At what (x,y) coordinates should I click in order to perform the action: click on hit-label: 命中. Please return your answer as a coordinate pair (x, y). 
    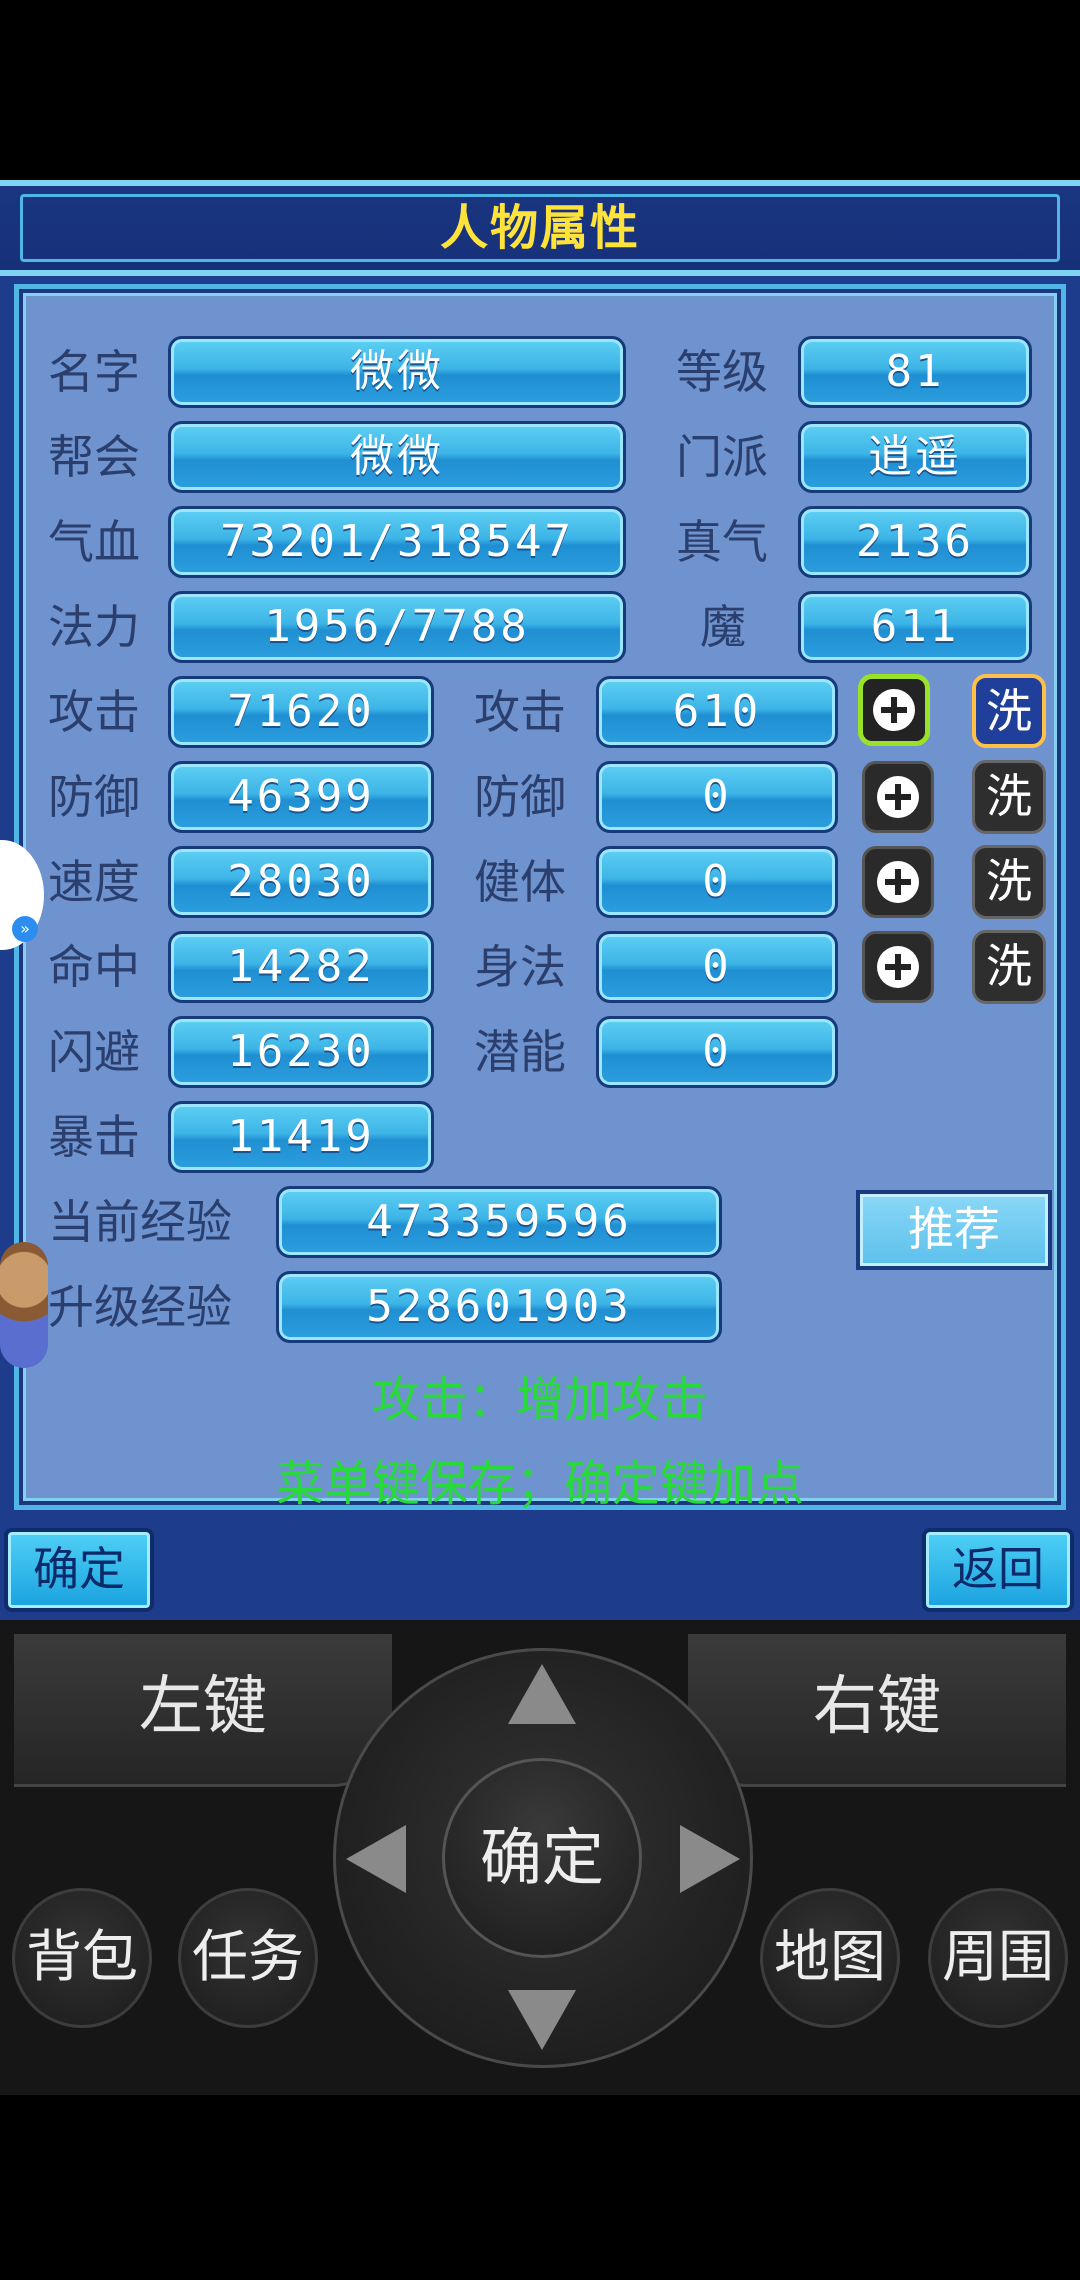
    Looking at the image, I should click on (94, 967).